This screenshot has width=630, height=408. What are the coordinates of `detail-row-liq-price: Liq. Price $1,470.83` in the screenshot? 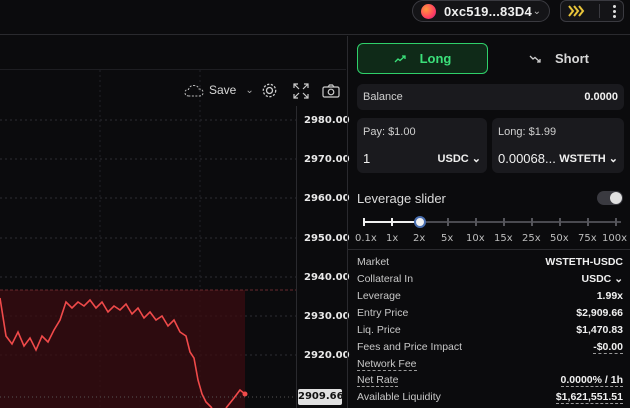 It's located at (490, 330).